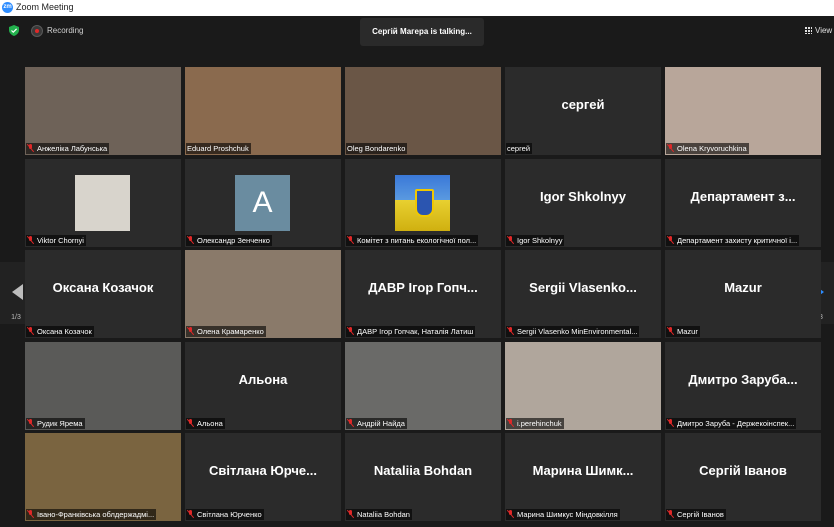 The height and width of the screenshot is (527, 834). Describe the element at coordinates (230, 331) in the screenshot. I see `participant-name: Олена Крамаренко` at that location.